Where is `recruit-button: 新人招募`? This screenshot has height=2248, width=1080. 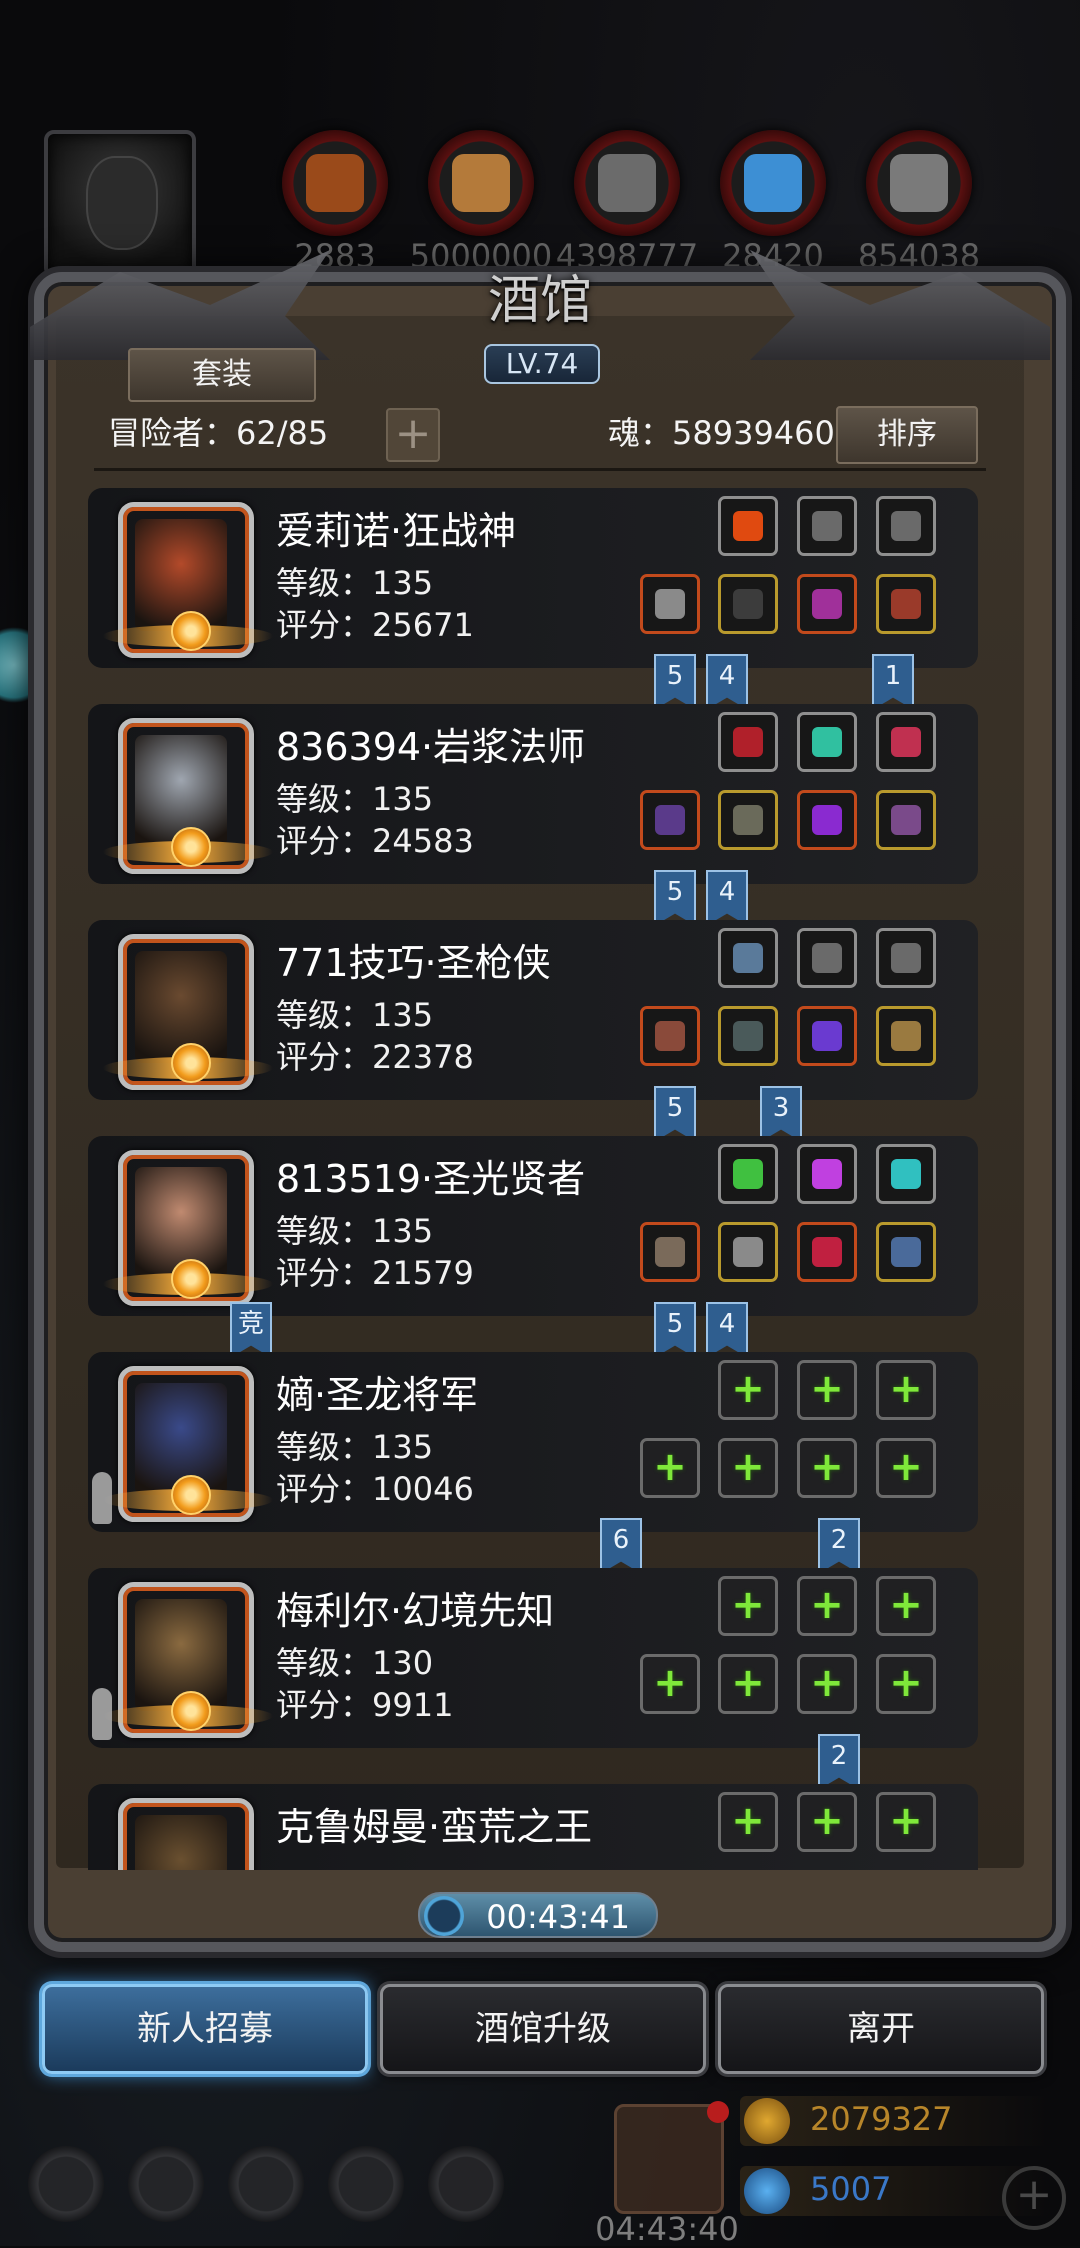 recruit-button: 新人招募 is located at coordinates (205, 2029).